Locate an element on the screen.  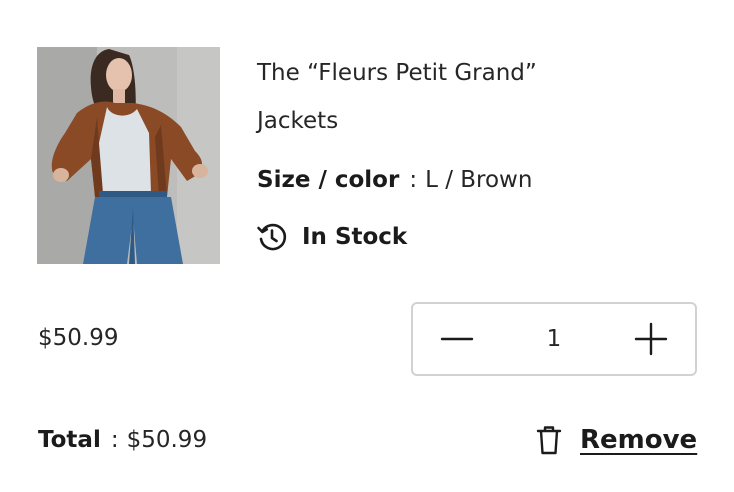
quantity-stepper: 1 is located at coordinates (554, 339).